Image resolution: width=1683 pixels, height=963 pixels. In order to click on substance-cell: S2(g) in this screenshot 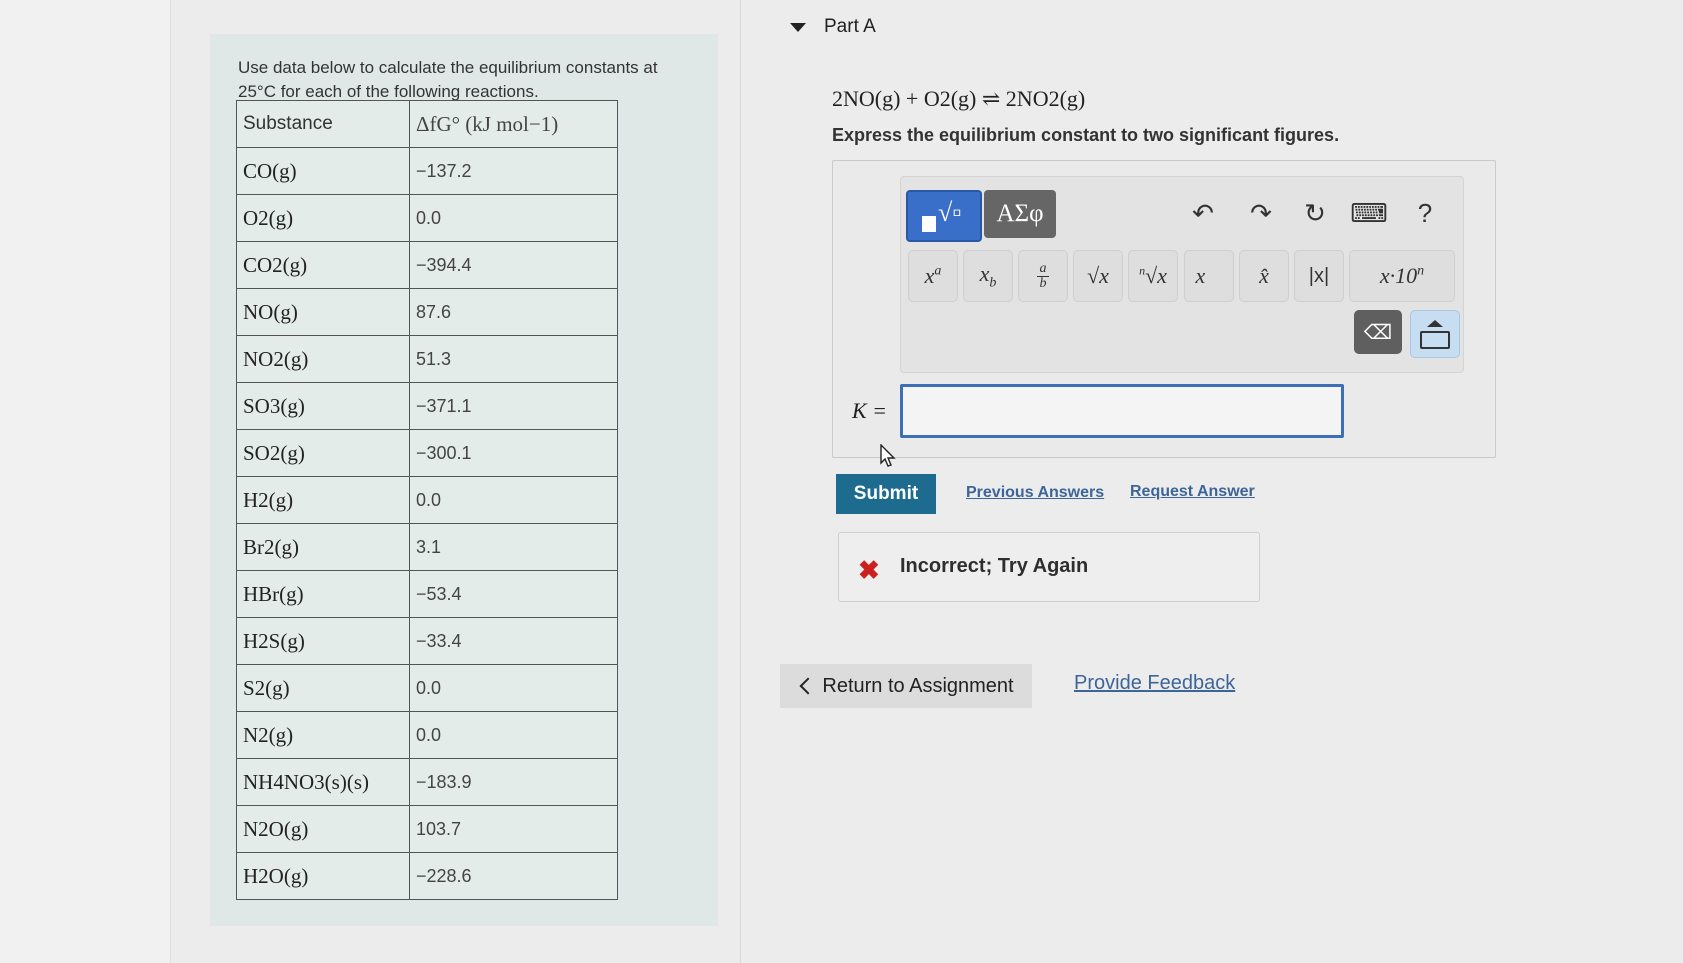, I will do `click(323, 688)`.